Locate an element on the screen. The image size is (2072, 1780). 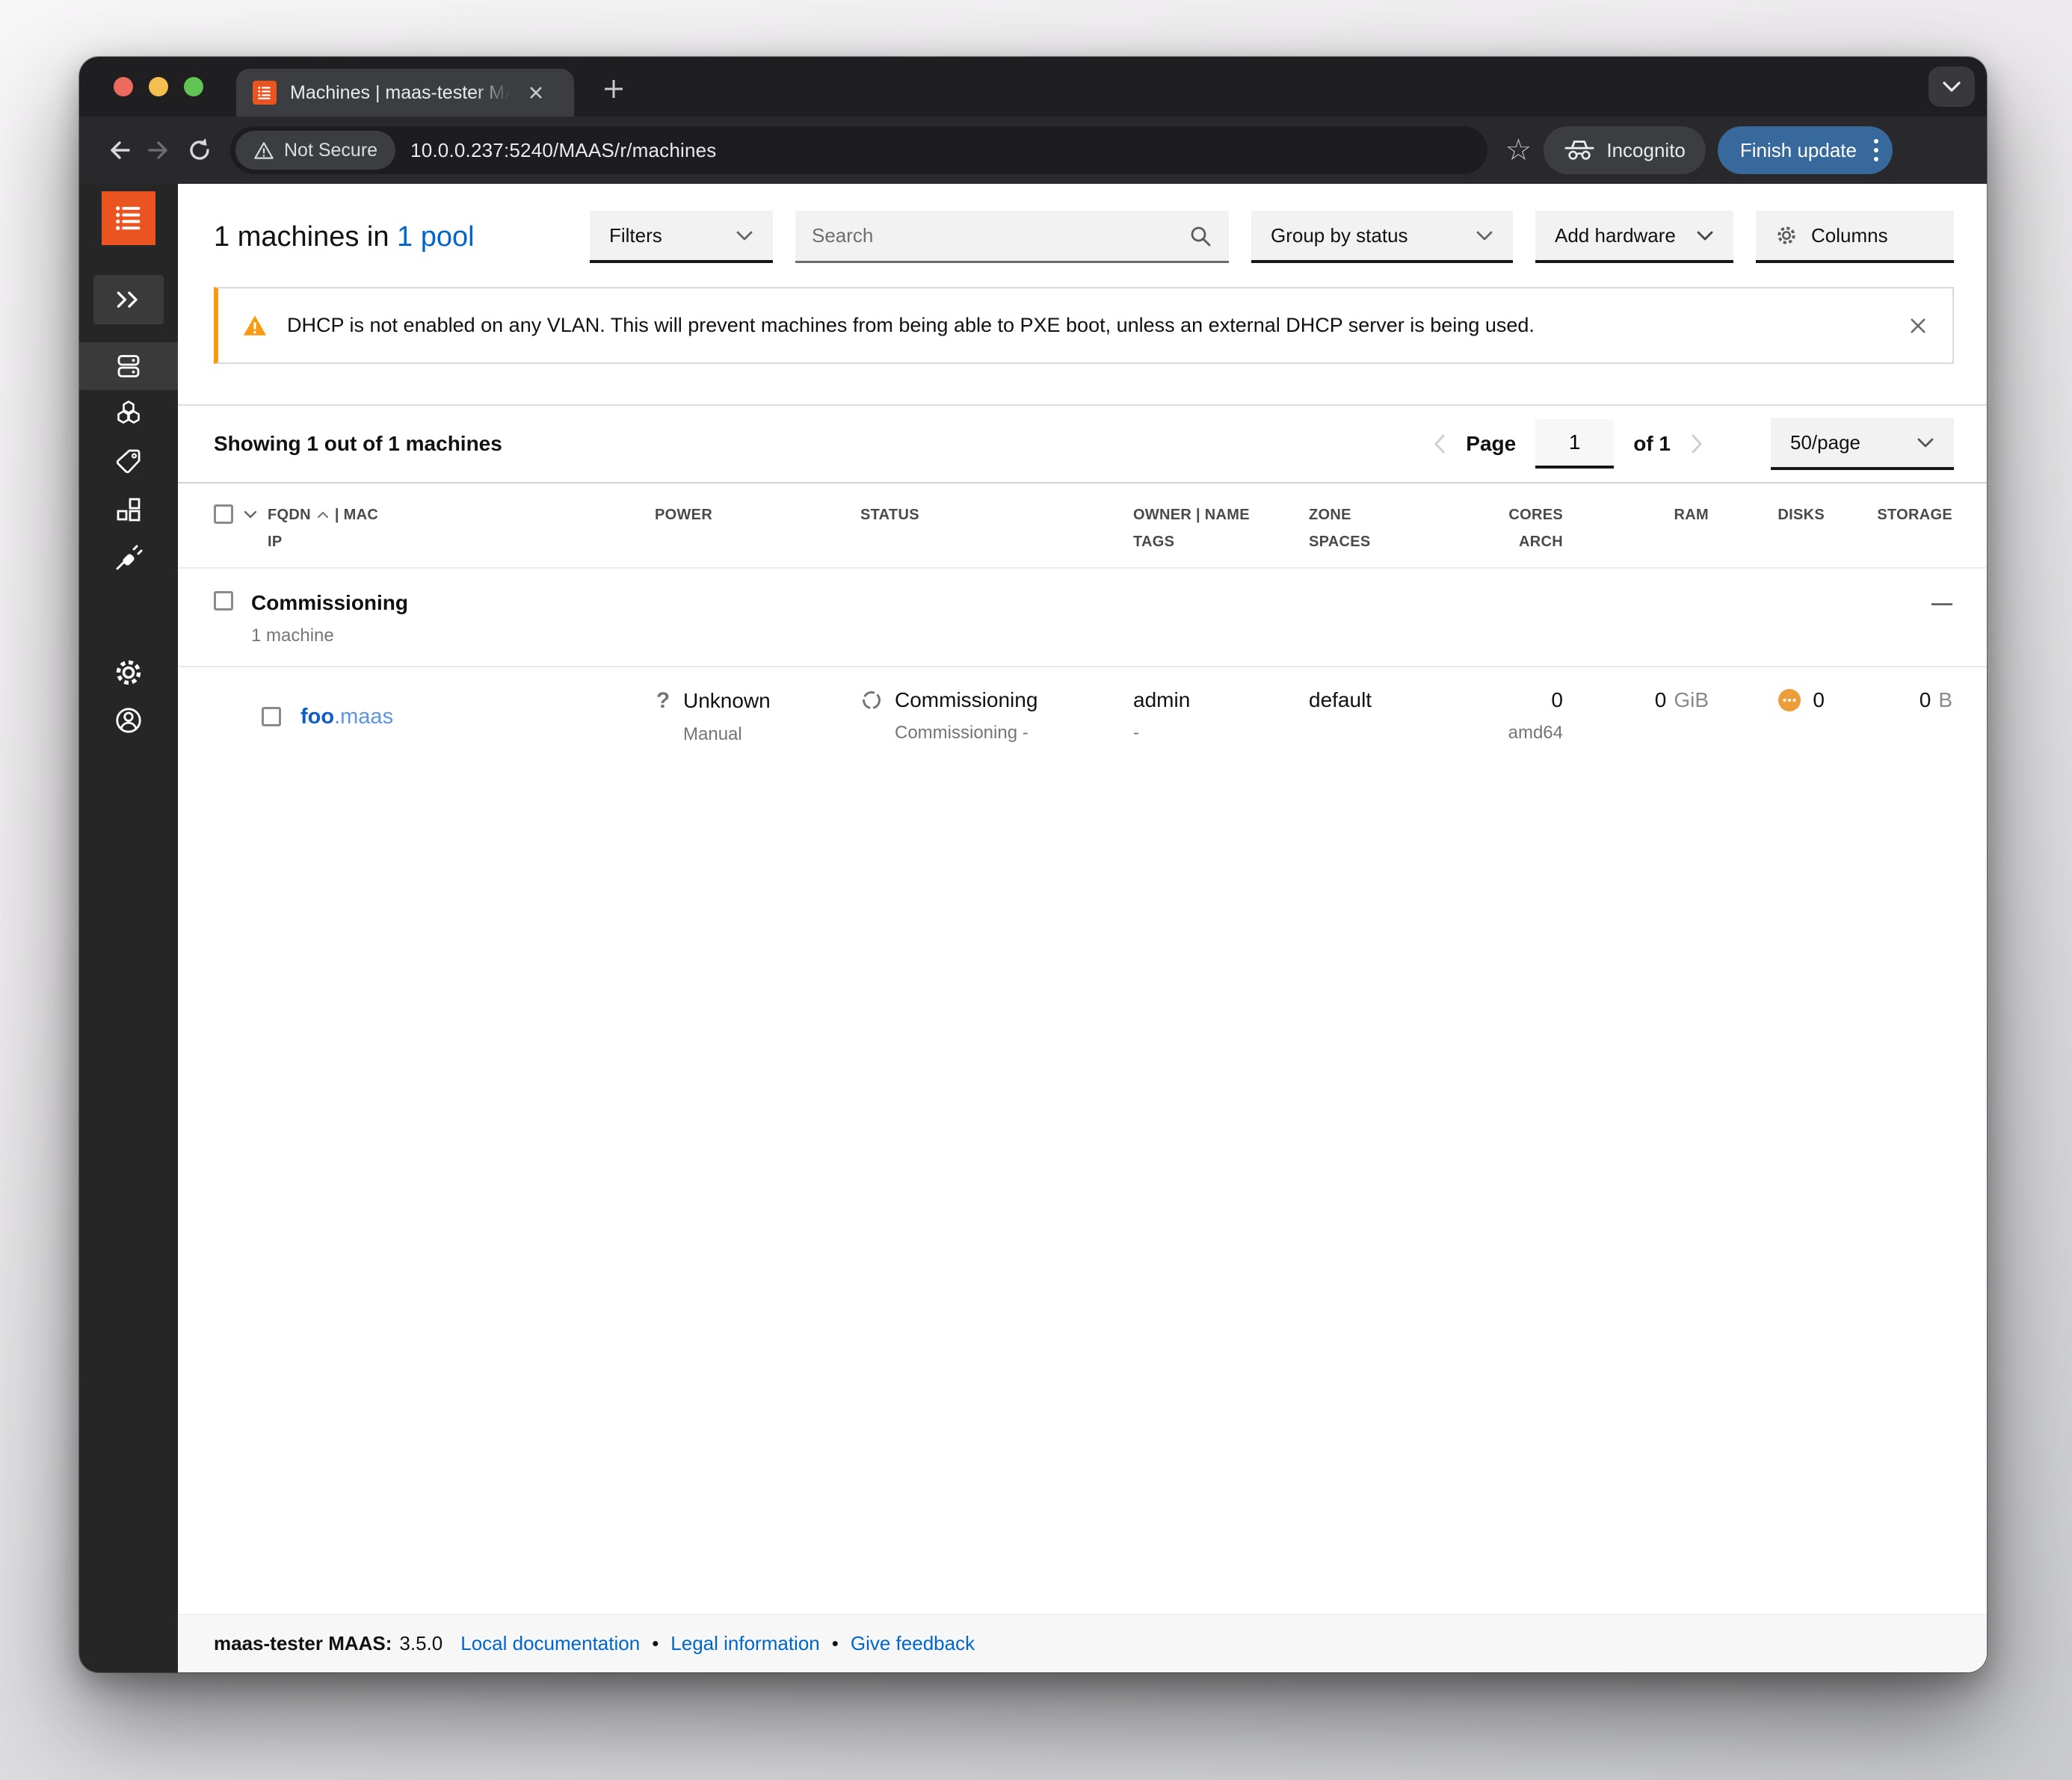
sidebar-item-network is located at coordinates (128, 510).